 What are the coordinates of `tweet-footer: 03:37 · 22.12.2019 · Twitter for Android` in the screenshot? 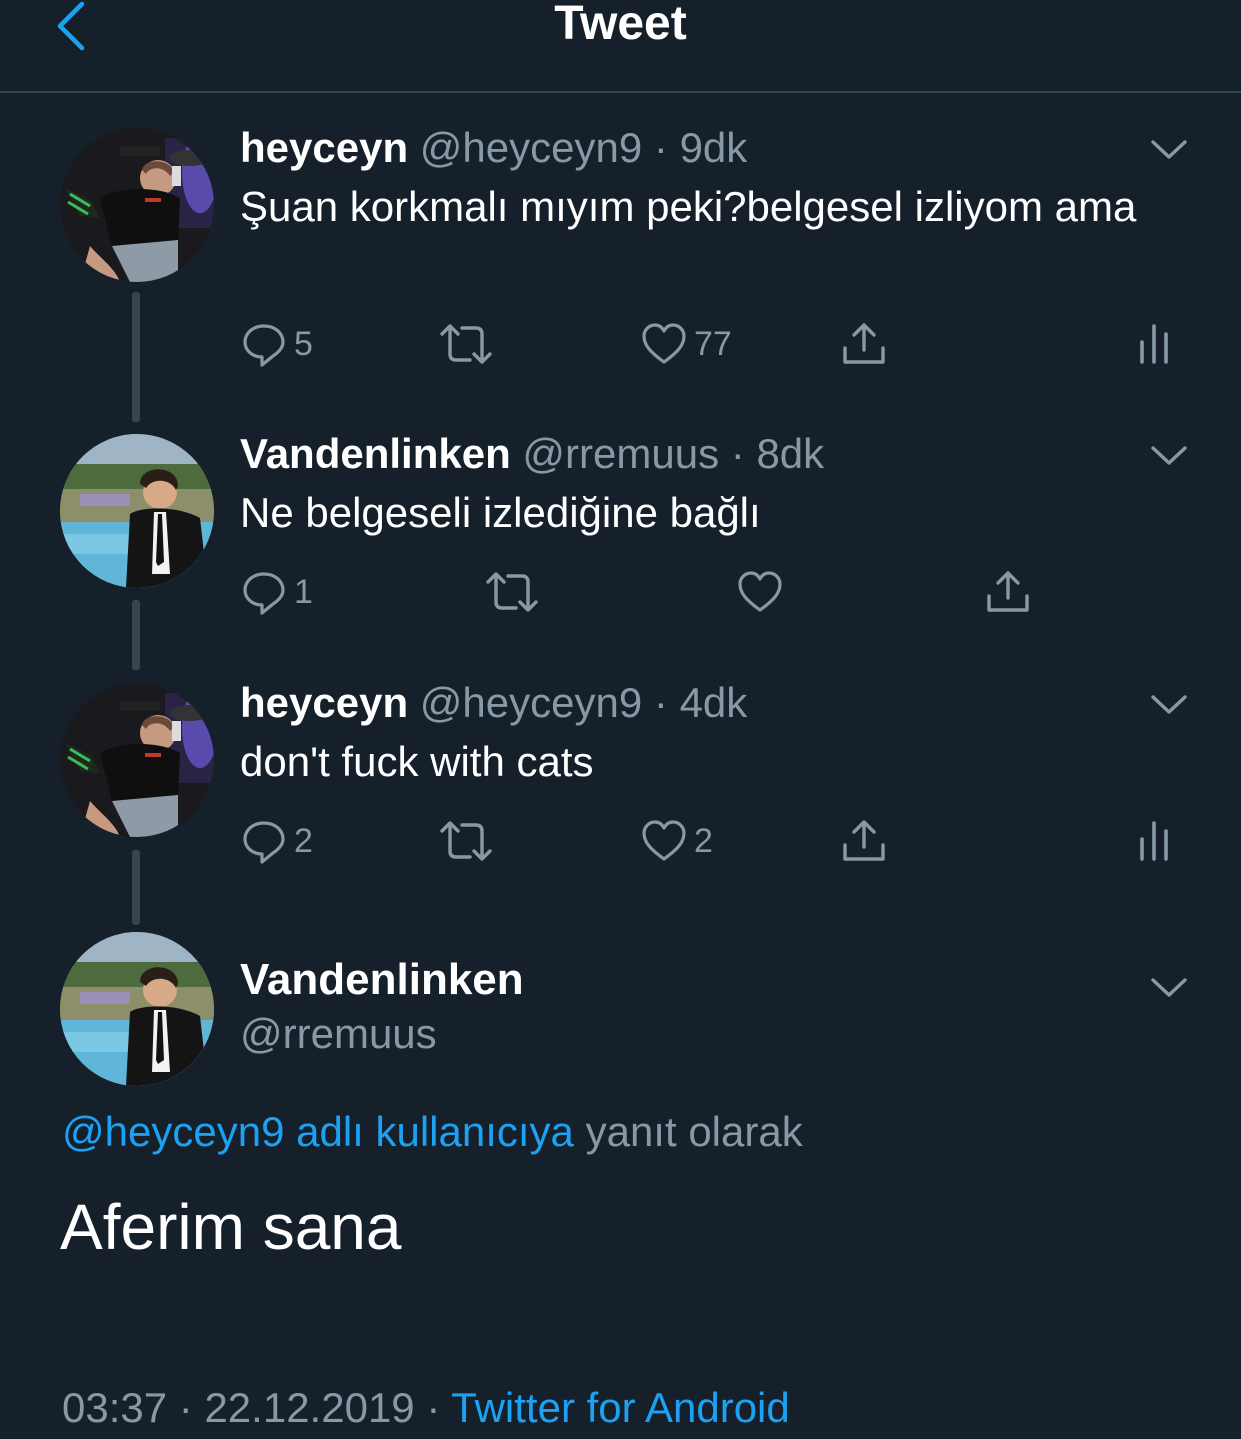 It's located at (426, 1408).